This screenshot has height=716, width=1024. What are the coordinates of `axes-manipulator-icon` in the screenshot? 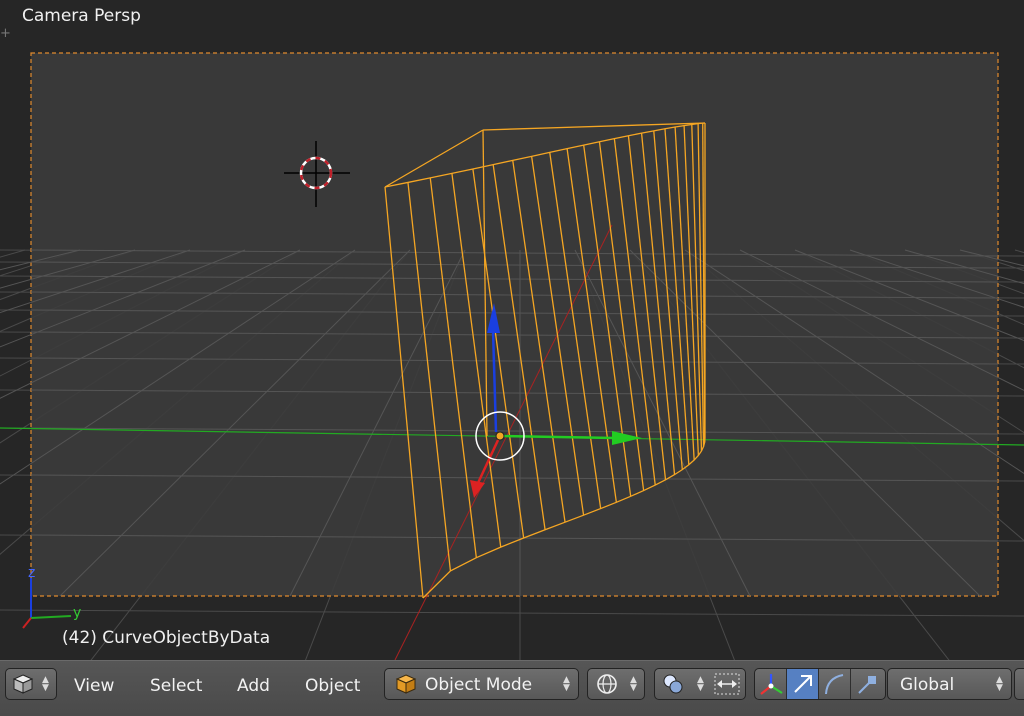 It's located at (771, 684).